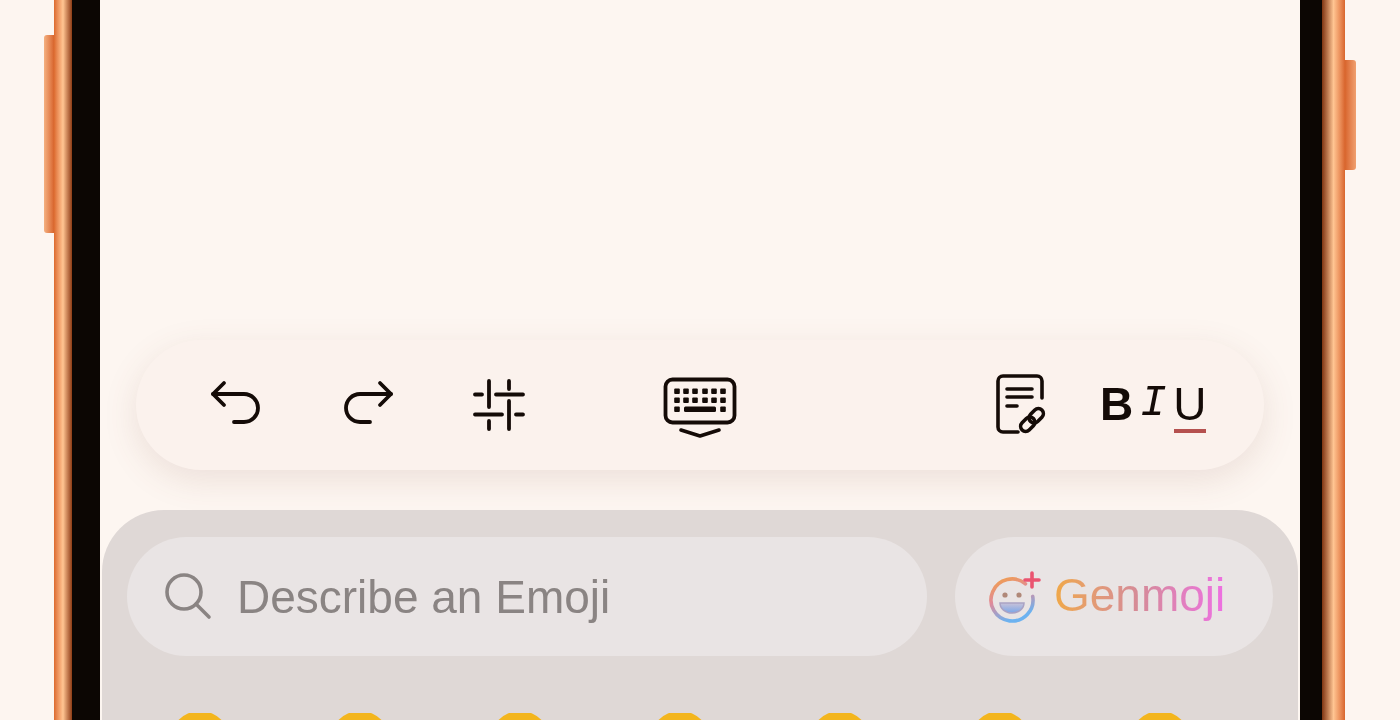 The width and height of the screenshot is (1400, 720). What do you see at coordinates (1190, 407) in the screenshot?
I see `underline-button: U` at bounding box center [1190, 407].